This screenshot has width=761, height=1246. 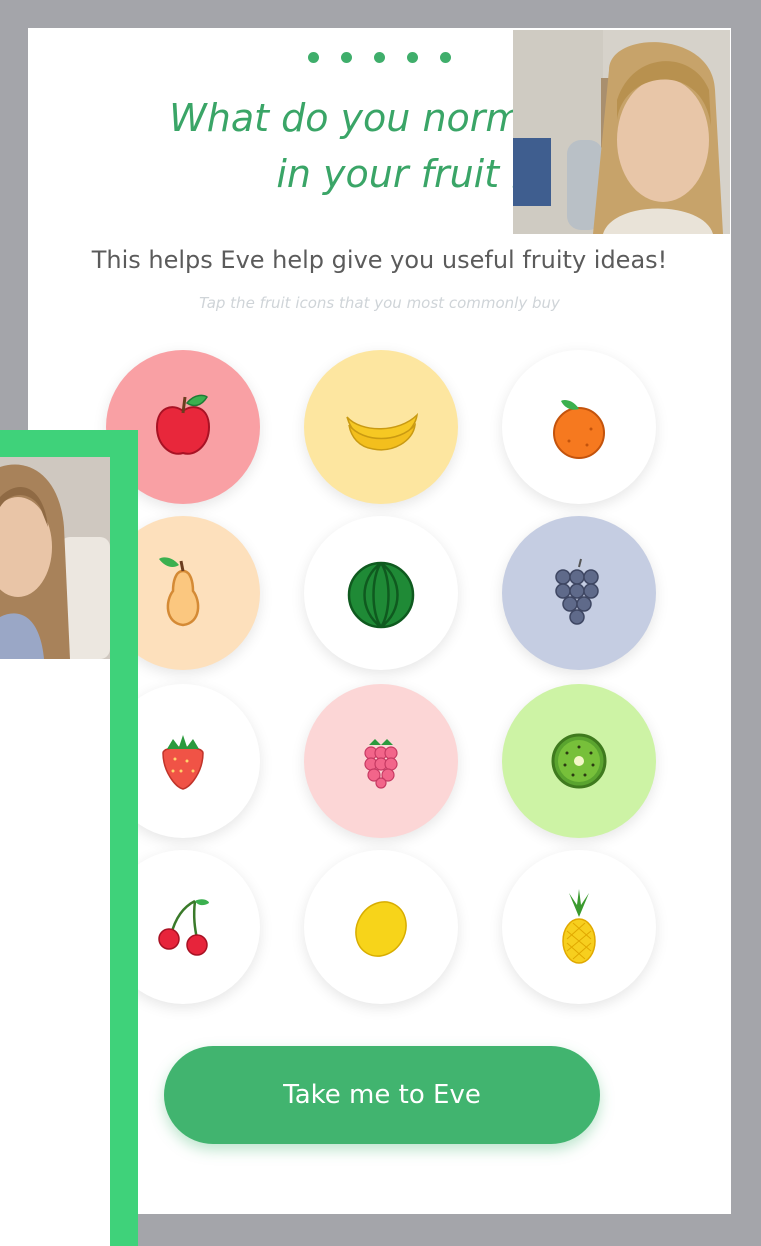 I want to click on lemon-icon, so click(x=381, y=929).